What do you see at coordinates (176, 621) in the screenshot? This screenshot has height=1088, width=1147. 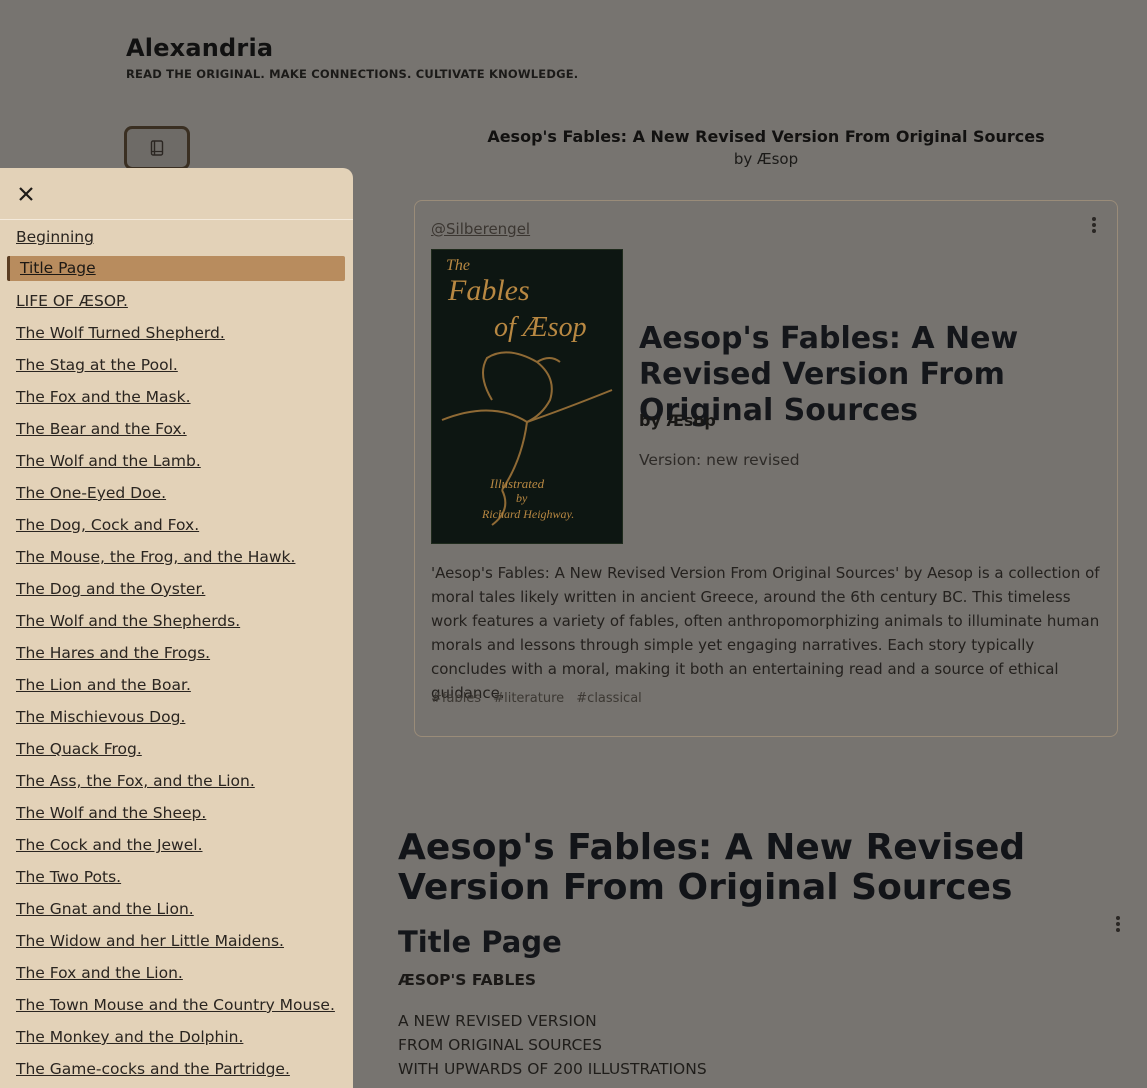 I see `toc-item: The Wolf and the Shepherds.` at bounding box center [176, 621].